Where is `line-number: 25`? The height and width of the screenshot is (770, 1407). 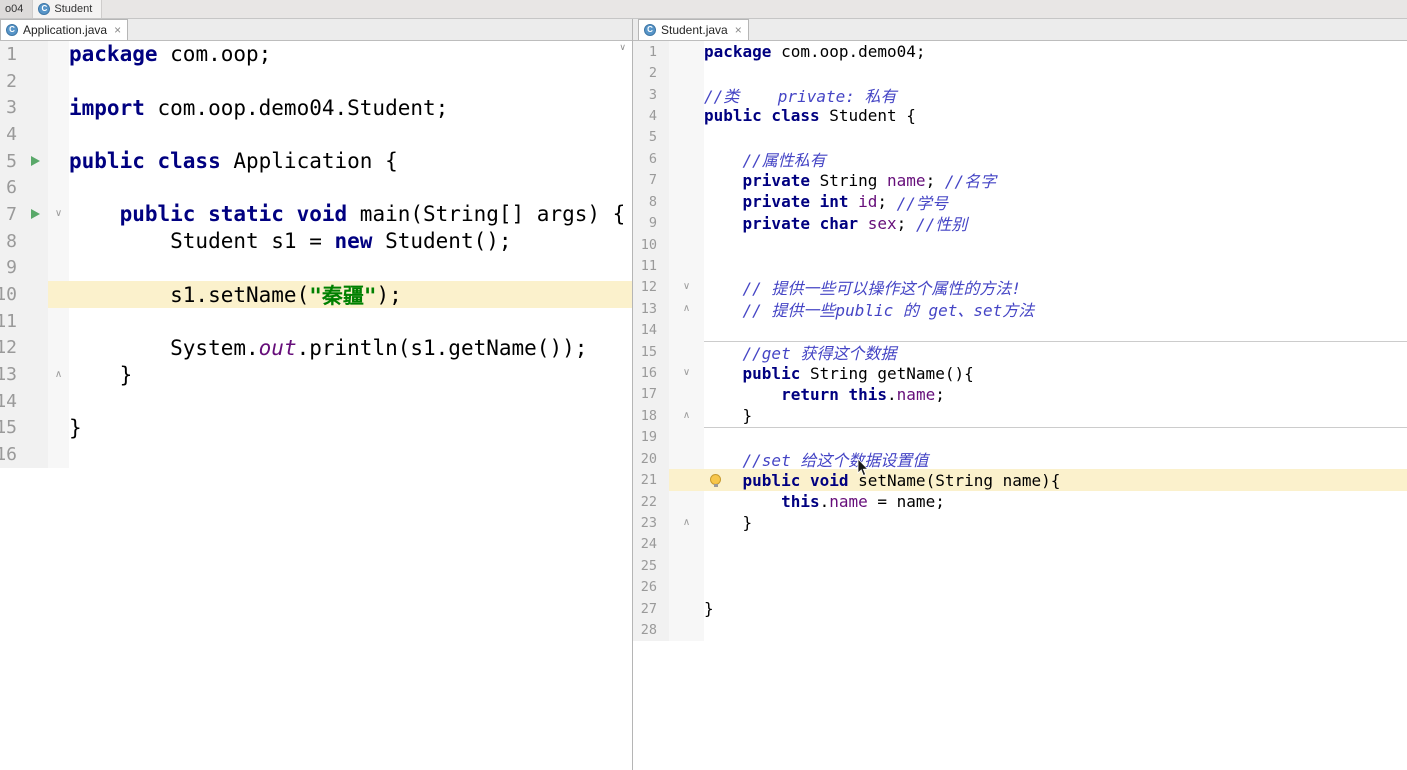
line-number: 25 is located at coordinates (651, 566).